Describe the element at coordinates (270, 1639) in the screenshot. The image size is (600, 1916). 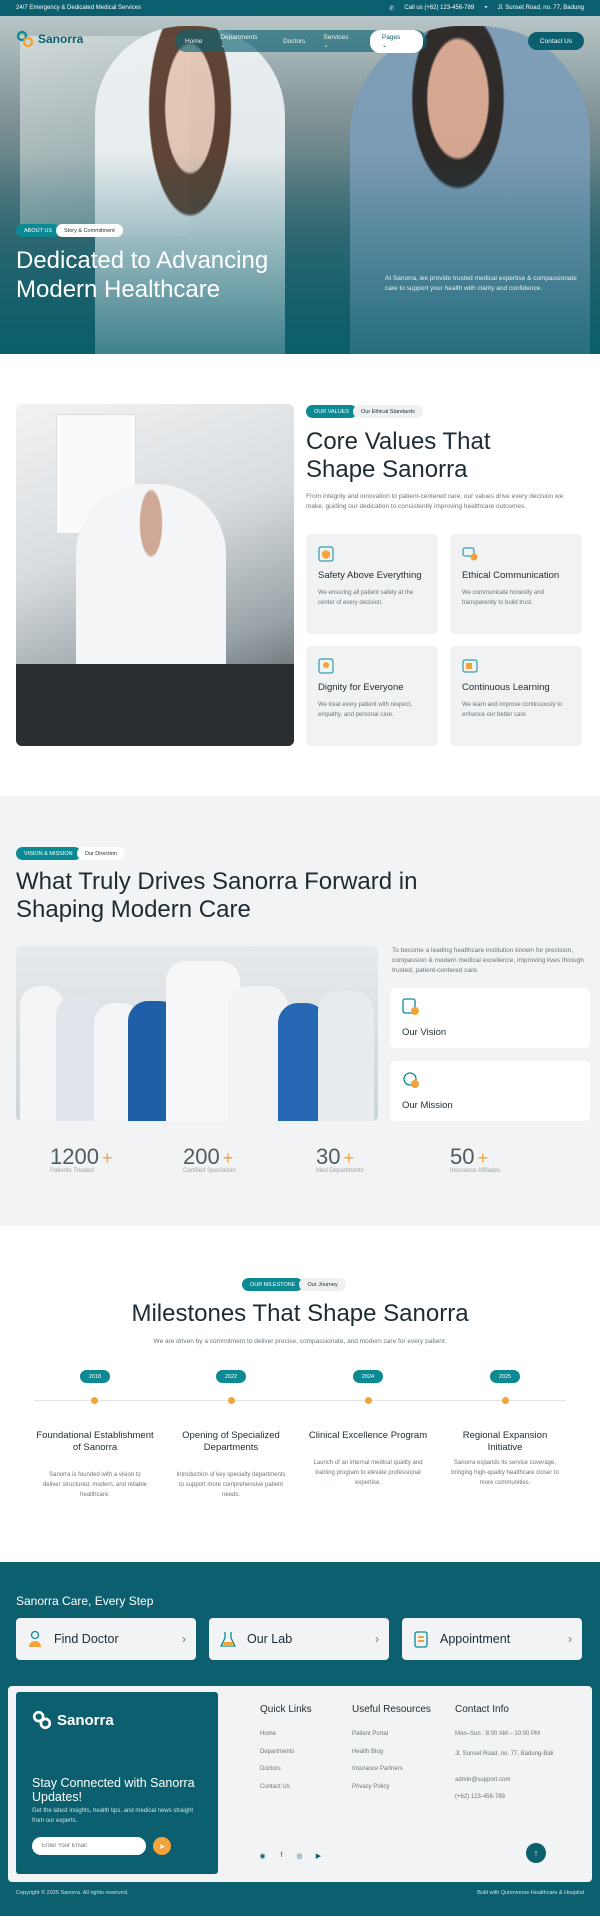
I see `card-label: Our Lab` at that location.